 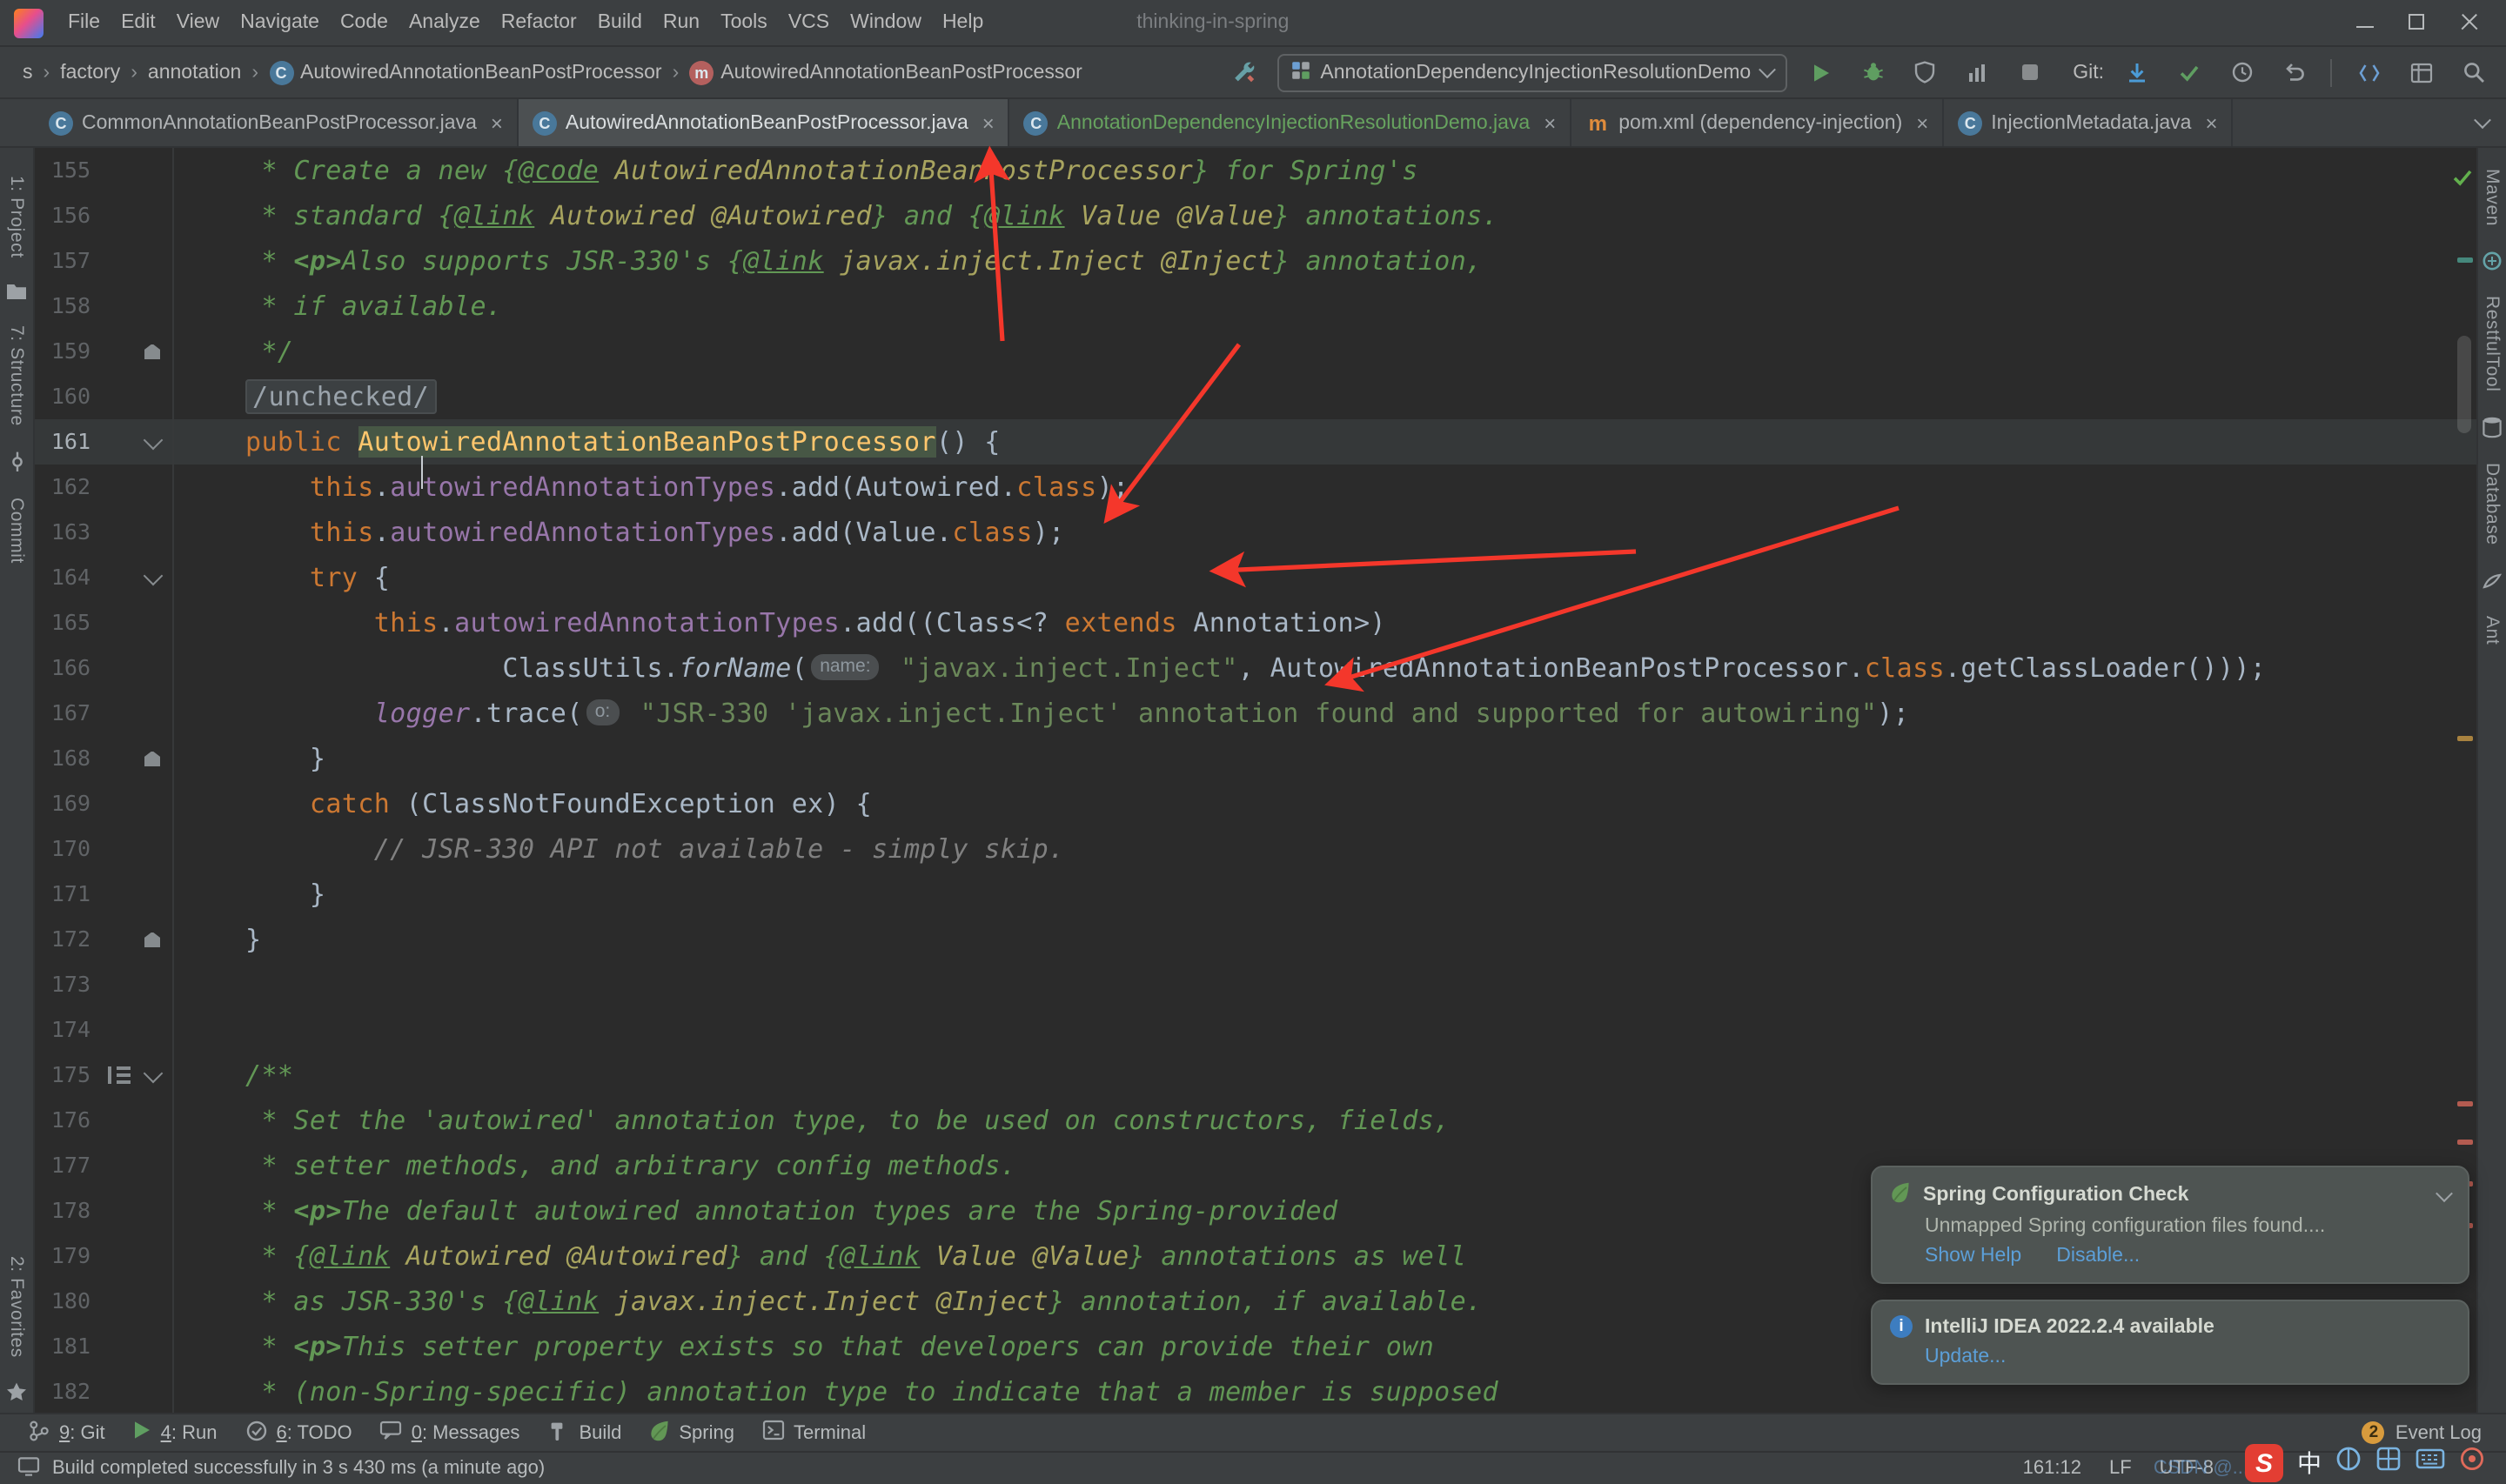 I want to click on line-separator: LF, so click(x=2120, y=1468).